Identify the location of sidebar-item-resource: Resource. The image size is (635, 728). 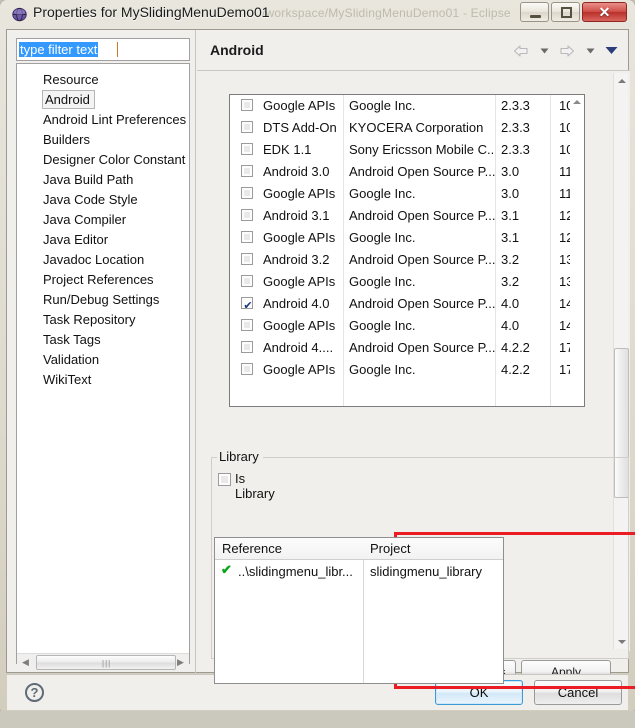
(103, 80).